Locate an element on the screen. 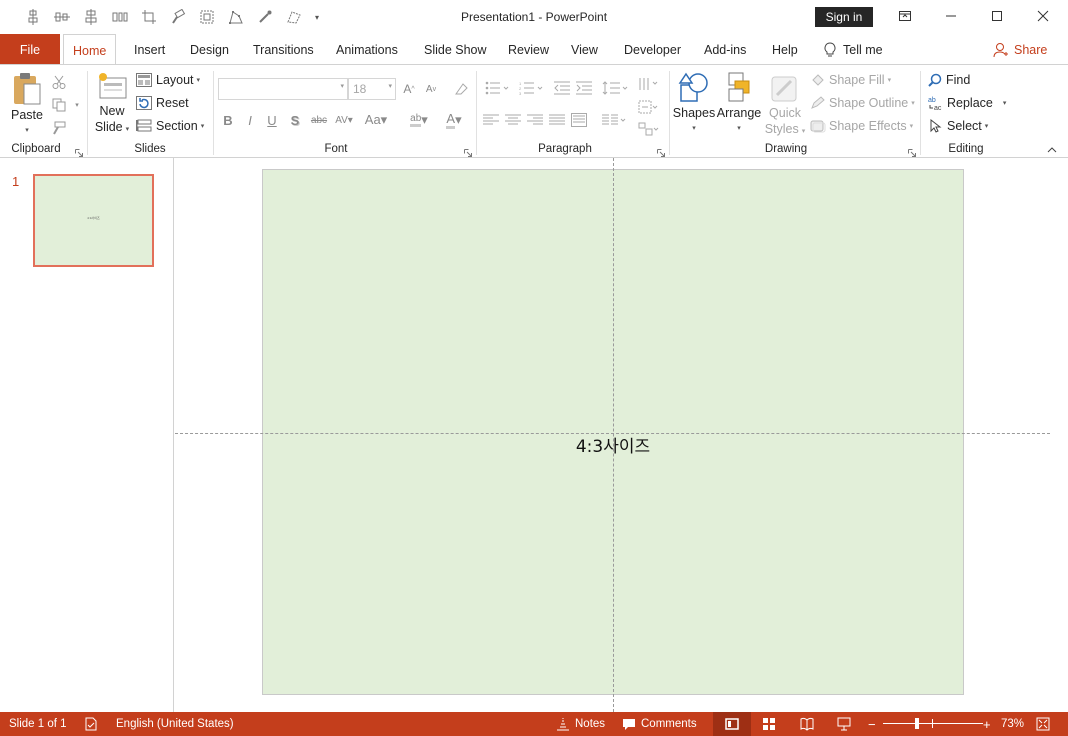 This screenshot has width=1068, height=736. highlight-color-icon: ab ▾ is located at coordinates (419, 120).